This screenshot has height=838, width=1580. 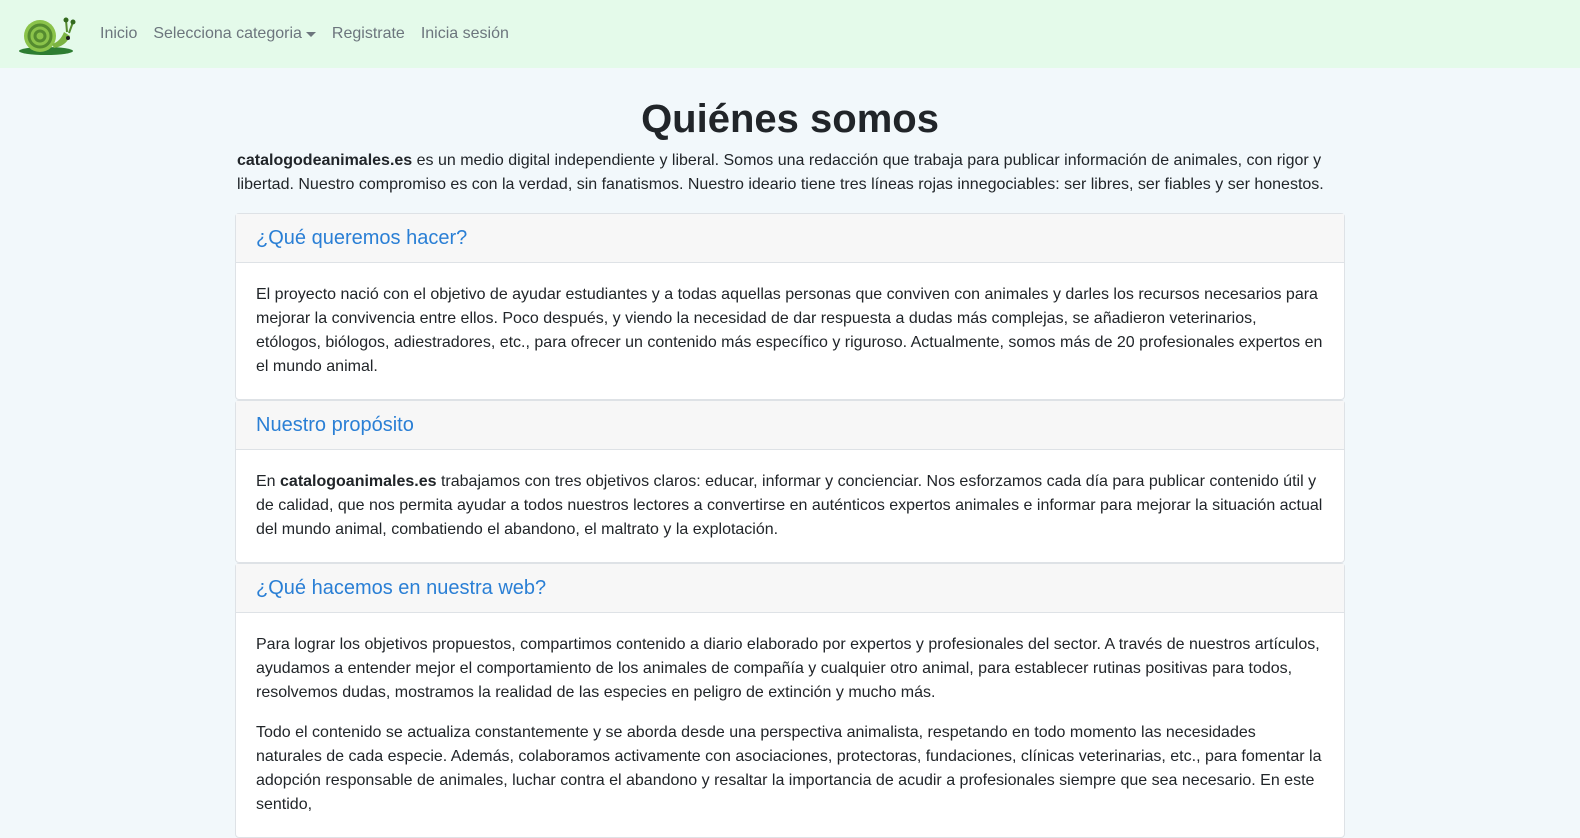 I want to click on section-title: ¿Qué queremos hacer?, so click(x=362, y=237).